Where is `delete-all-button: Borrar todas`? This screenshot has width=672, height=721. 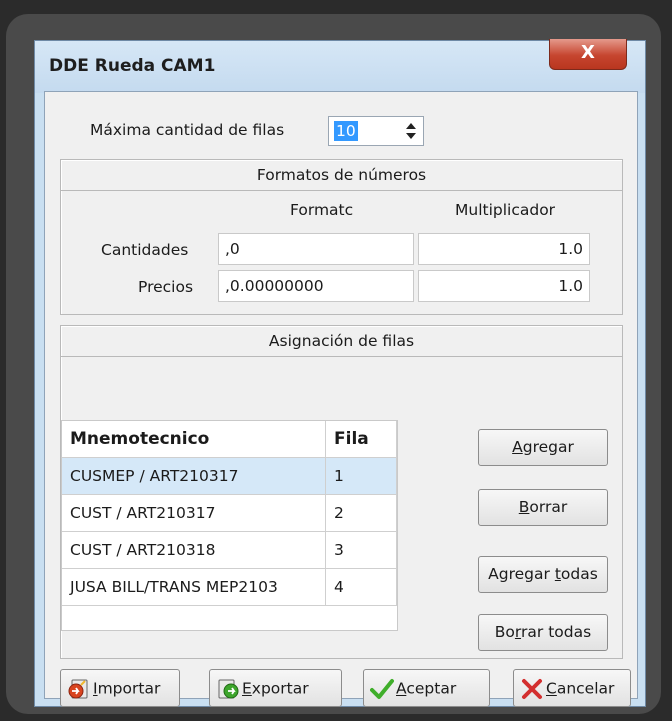
delete-all-button: Borrar todas is located at coordinates (543, 632).